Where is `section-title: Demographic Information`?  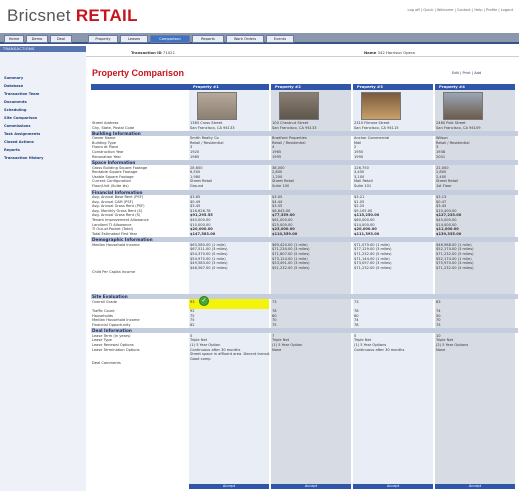
section-title: Demographic Information is located at coordinates (122, 240).